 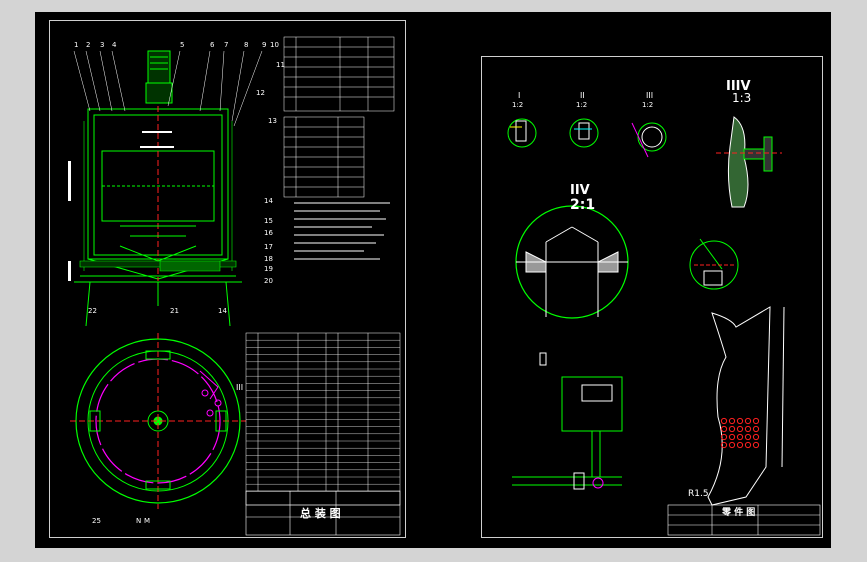 What do you see at coordinates (88, 45) in the screenshot?
I see `part-number: 2` at bounding box center [88, 45].